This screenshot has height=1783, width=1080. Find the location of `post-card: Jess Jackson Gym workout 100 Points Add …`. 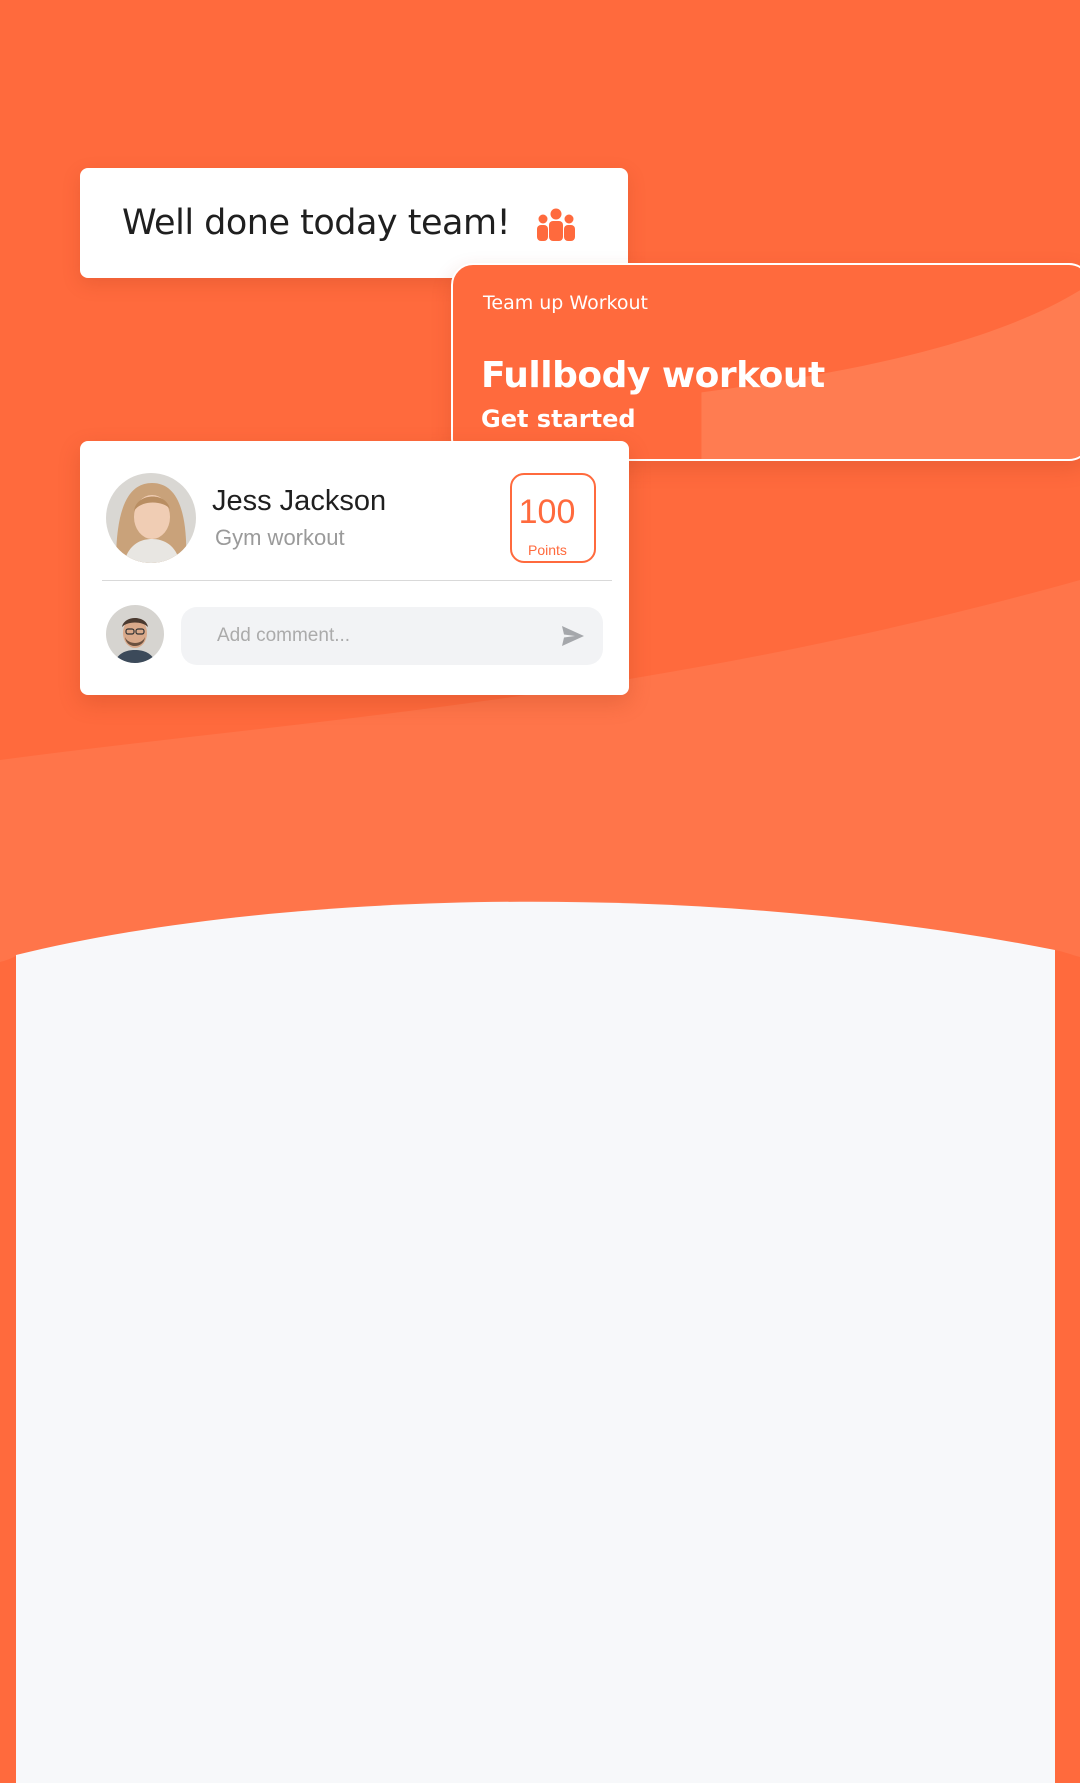

post-card: Jess Jackson Gym workout 100 Points Add … is located at coordinates (354, 568).